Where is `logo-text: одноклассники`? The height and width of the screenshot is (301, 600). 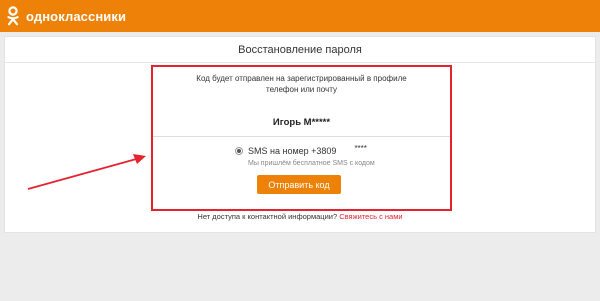 logo-text: одноклассники is located at coordinates (76, 16).